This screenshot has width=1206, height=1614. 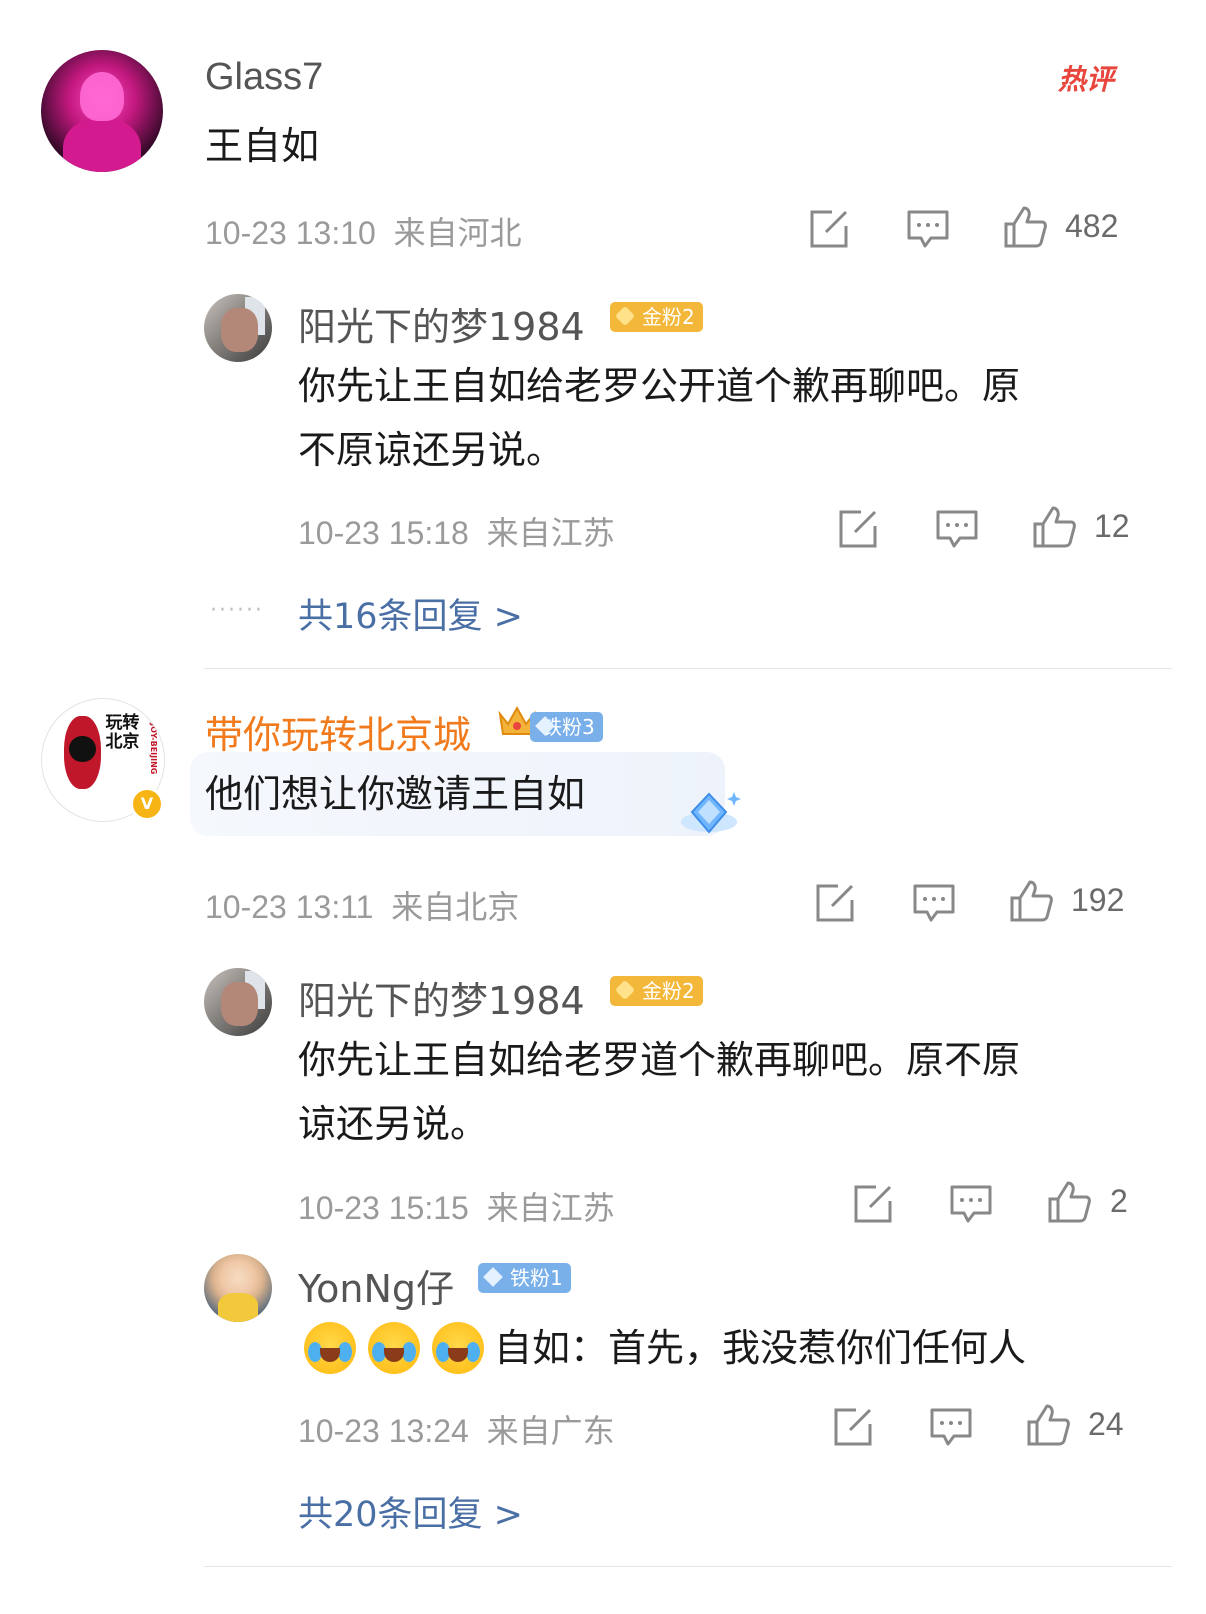 I want to click on view-replies-link: 共16条回复 >, so click(x=410, y=613).